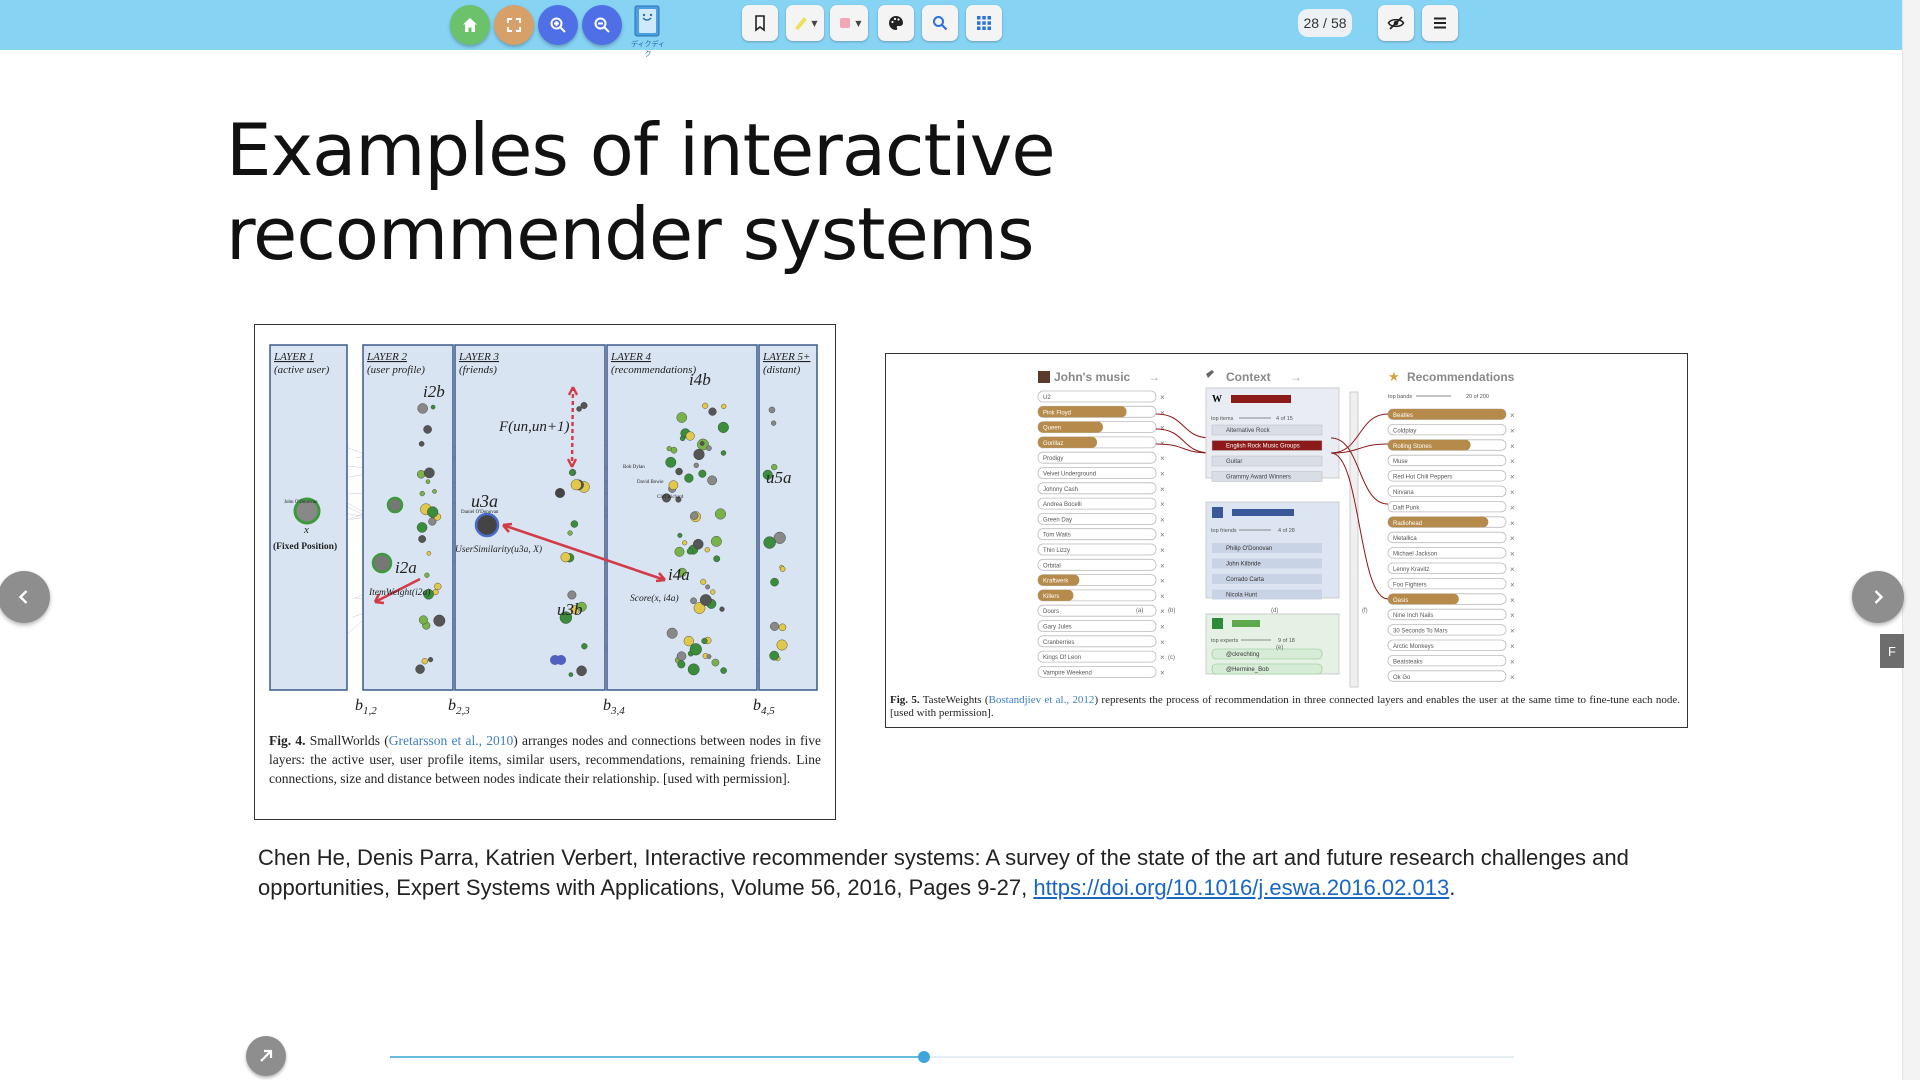 Image resolution: width=1920 pixels, height=1080 pixels. Describe the element at coordinates (1911, 540) in the screenshot. I see `vertical-scrollbar` at that location.